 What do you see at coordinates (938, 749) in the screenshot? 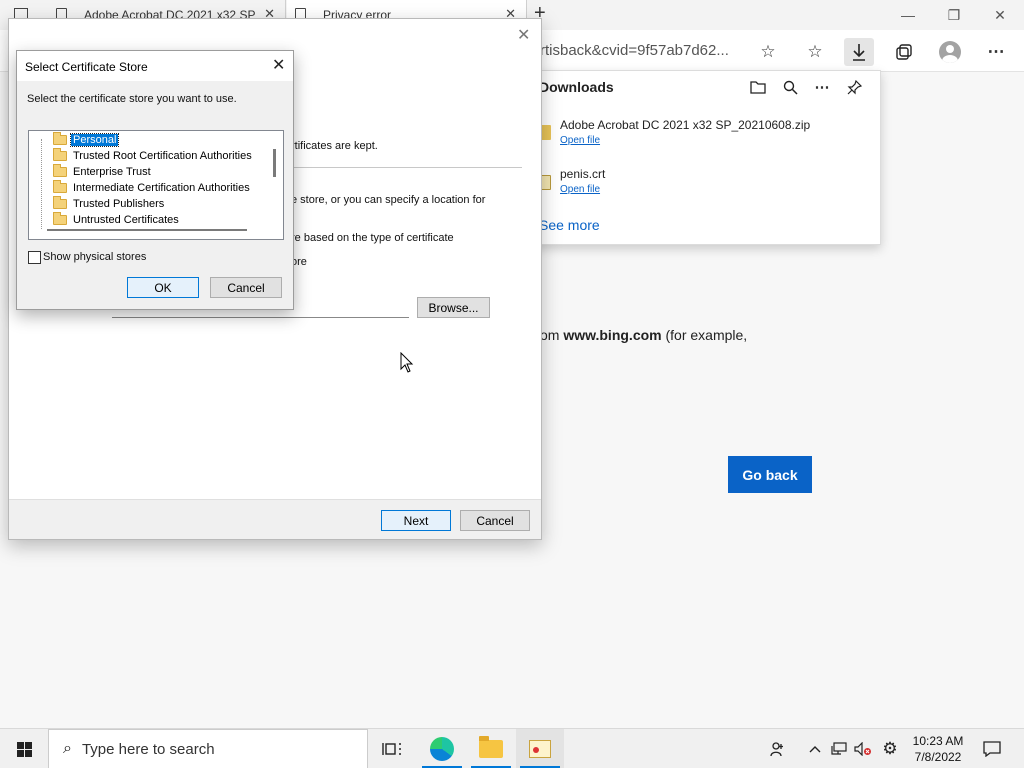
I see `taskbar-clock: 10:23 AM 7/8/2022` at bounding box center [938, 749].